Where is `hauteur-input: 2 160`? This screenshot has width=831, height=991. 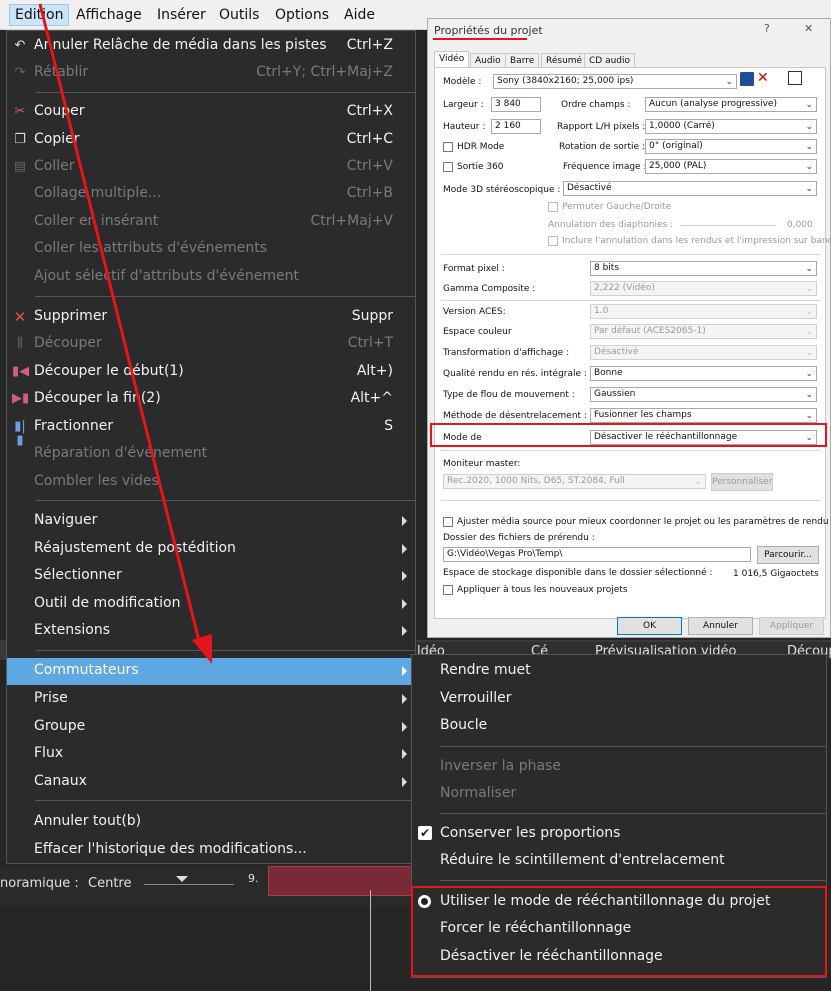 hauteur-input: 2 160 is located at coordinates (516, 126).